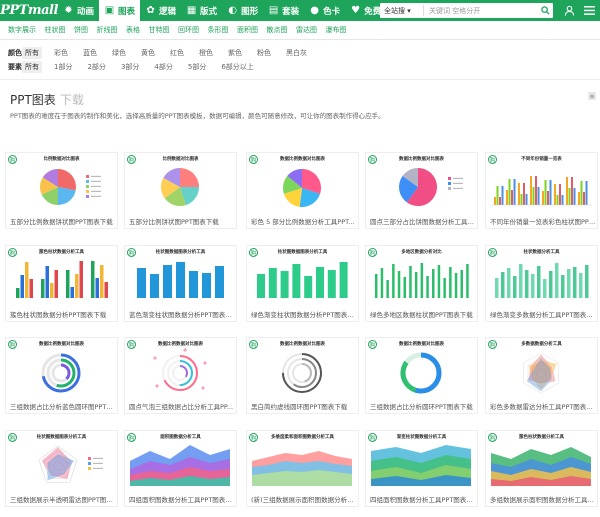  I want to click on card-thumbnail: 购 渐变柱状图数据分析工具, so click(421, 461).